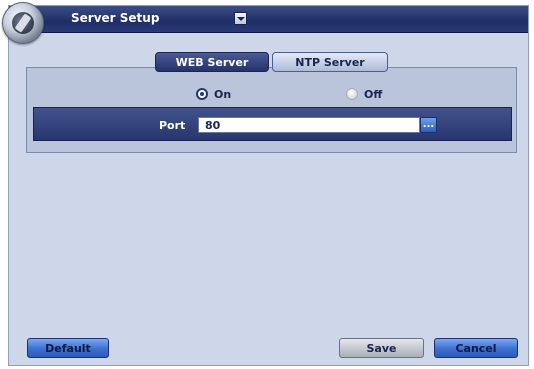 The width and height of the screenshot is (534, 369). I want to click on radio-off-option: Off, so click(364, 94).